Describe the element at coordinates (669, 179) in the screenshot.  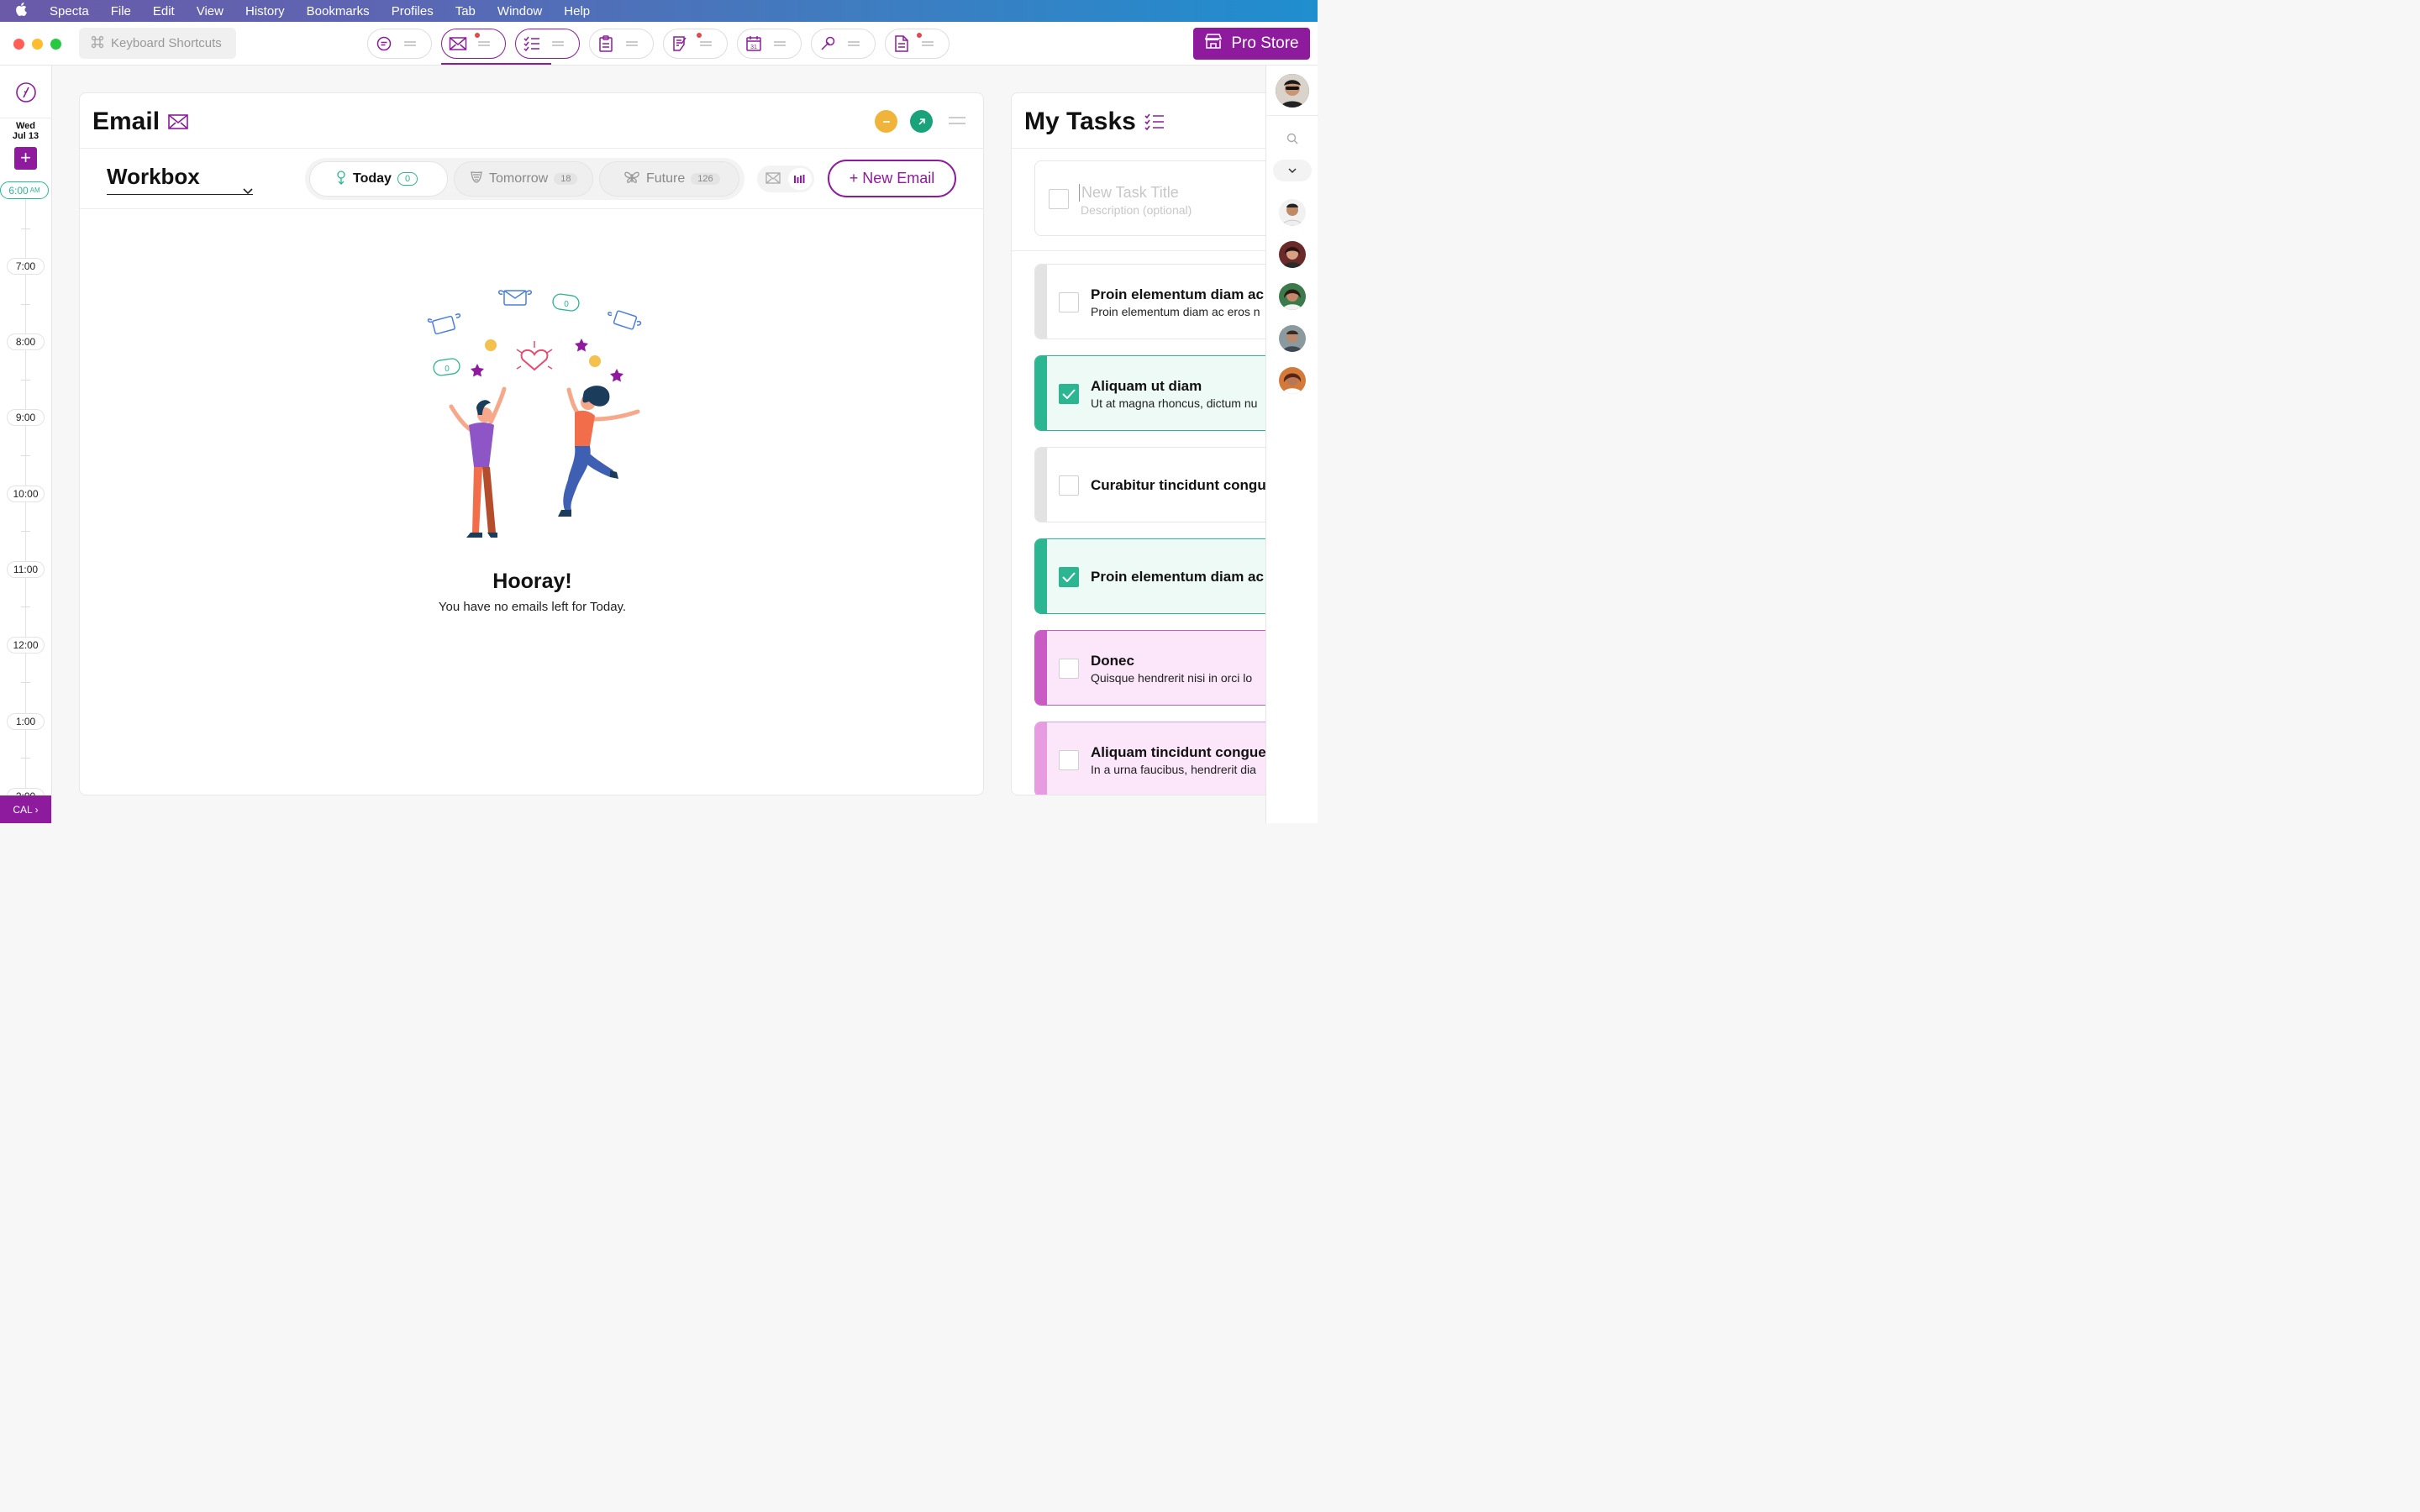
I see `filter-future: Future 126` at that location.